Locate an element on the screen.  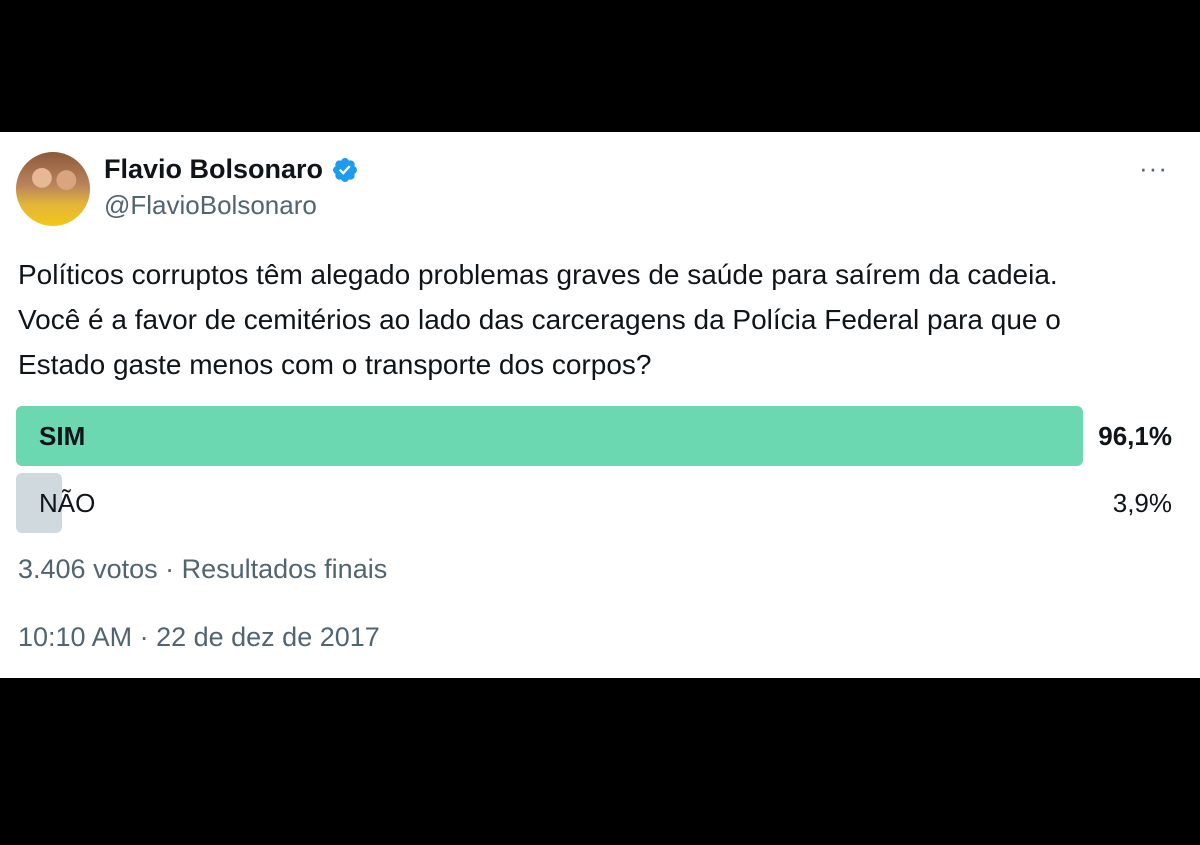
poll-option-label: SIM is located at coordinates (62, 436).